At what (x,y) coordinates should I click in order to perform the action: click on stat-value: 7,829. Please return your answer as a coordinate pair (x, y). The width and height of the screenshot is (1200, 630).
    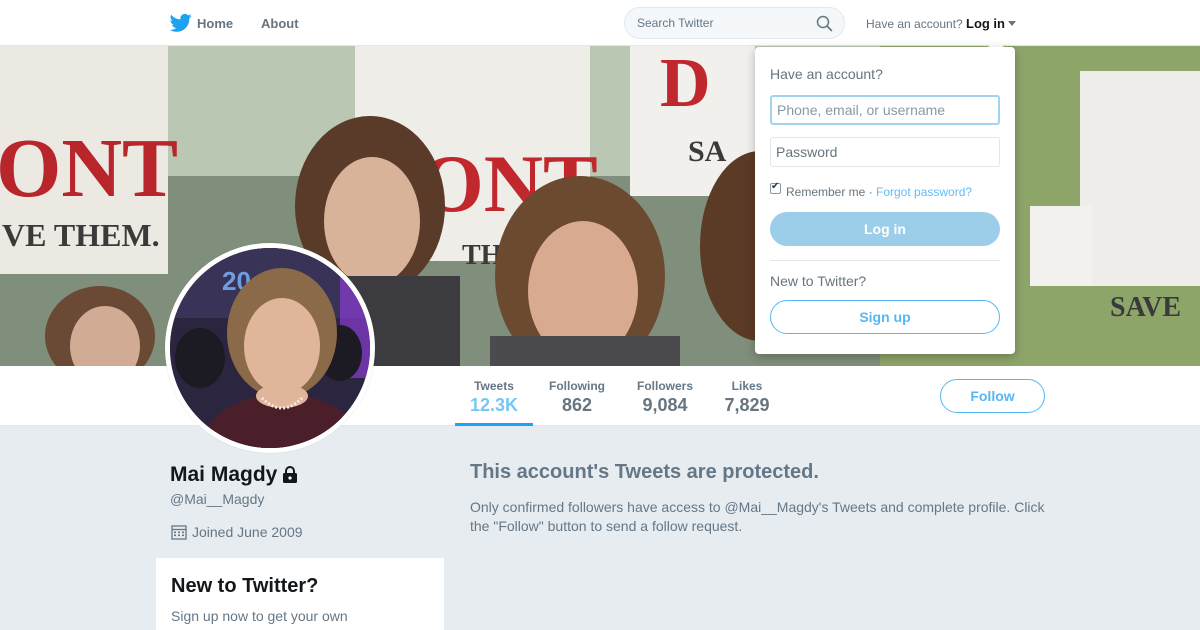
    Looking at the image, I should click on (747, 405).